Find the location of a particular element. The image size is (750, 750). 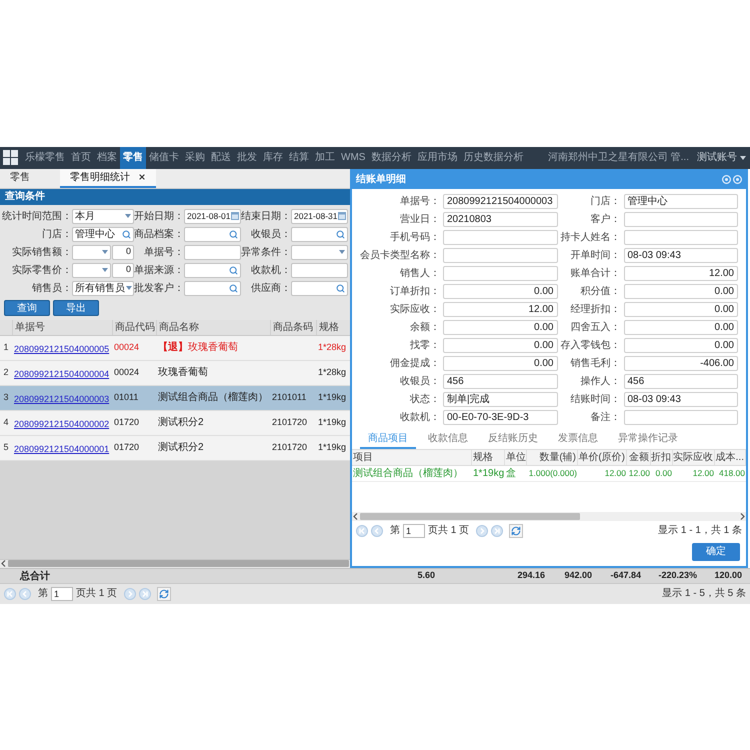

table-row: 5 2080992121504000001 01720 测试积分2 2101720 1*19kg is located at coordinates (175, 448).